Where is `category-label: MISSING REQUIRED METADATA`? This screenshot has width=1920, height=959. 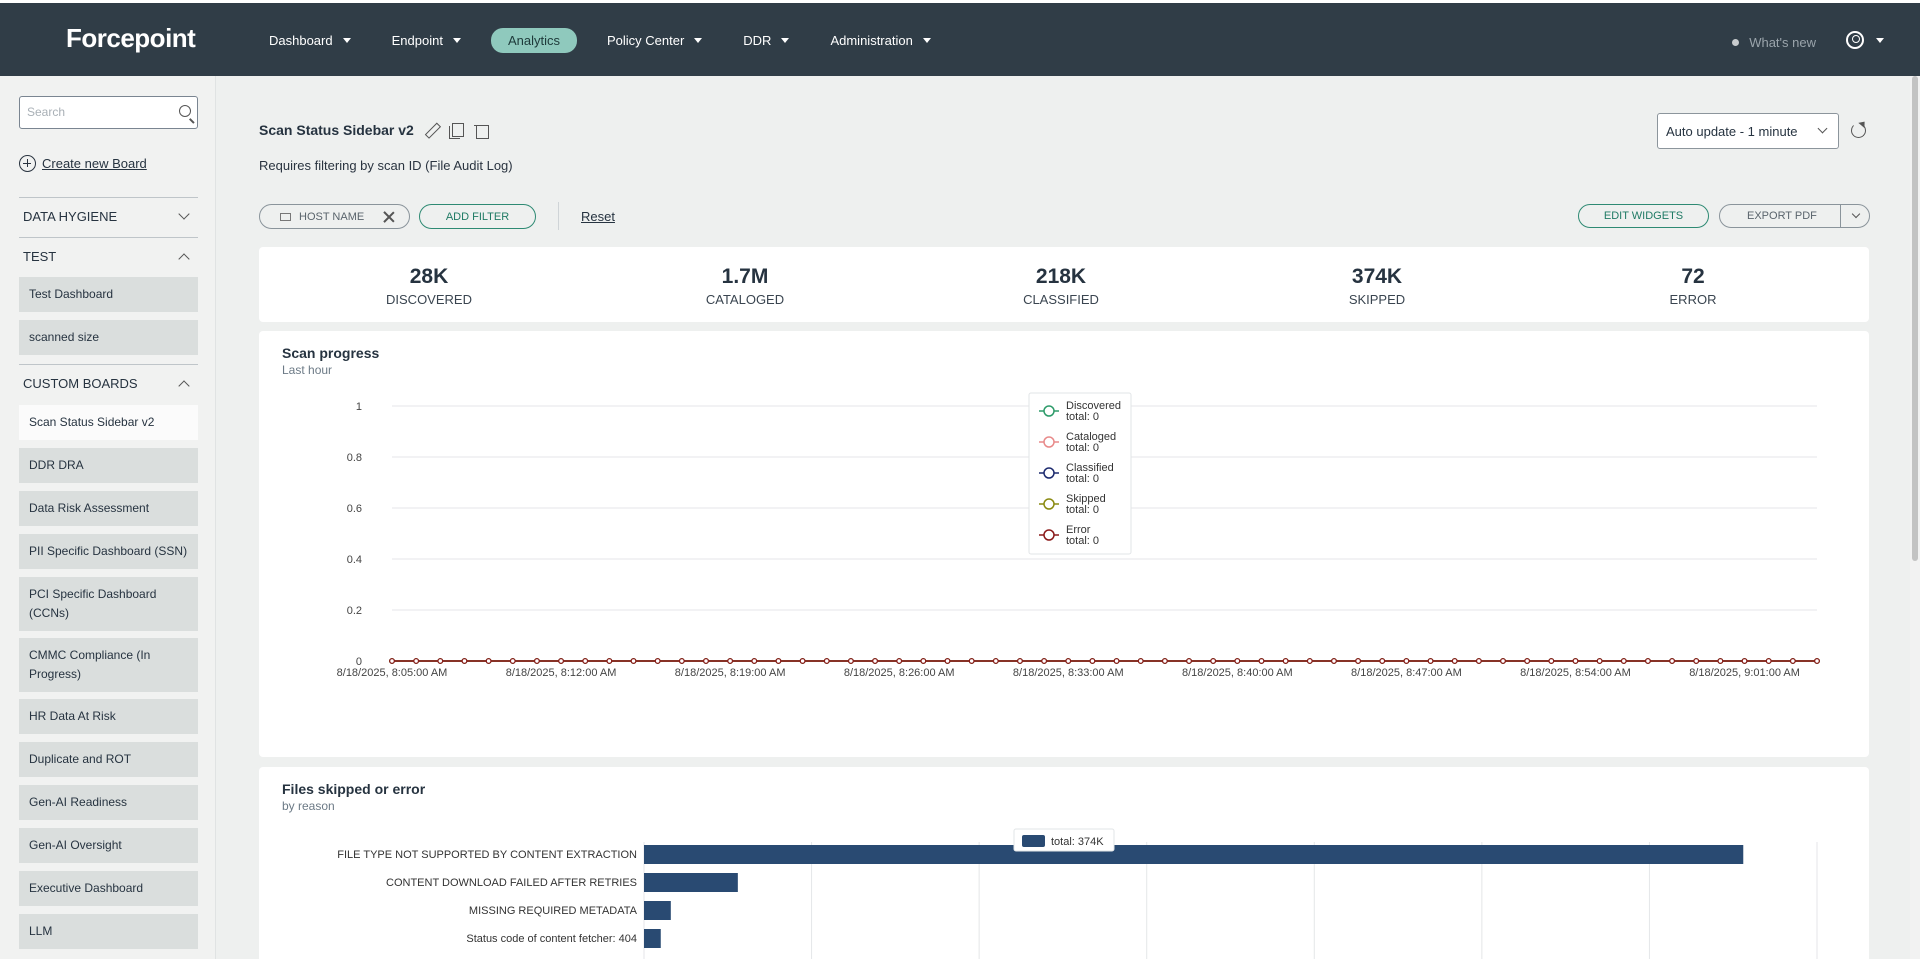
category-label: MISSING REQUIRED METADATA is located at coordinates (553, 911).